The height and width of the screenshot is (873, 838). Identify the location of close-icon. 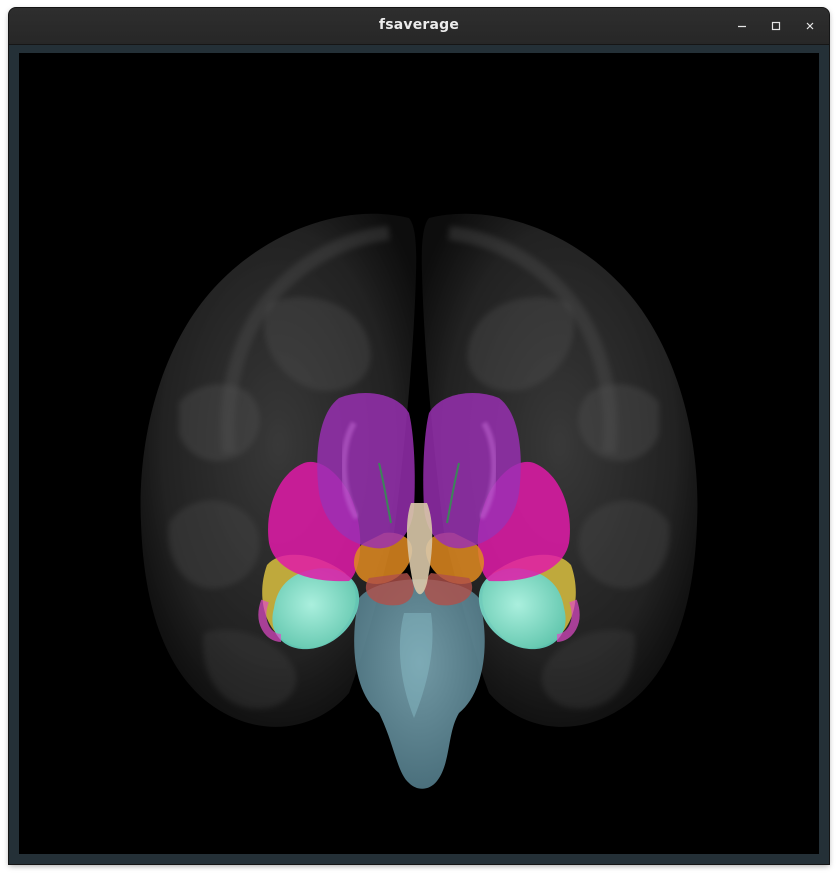
(810, 26).